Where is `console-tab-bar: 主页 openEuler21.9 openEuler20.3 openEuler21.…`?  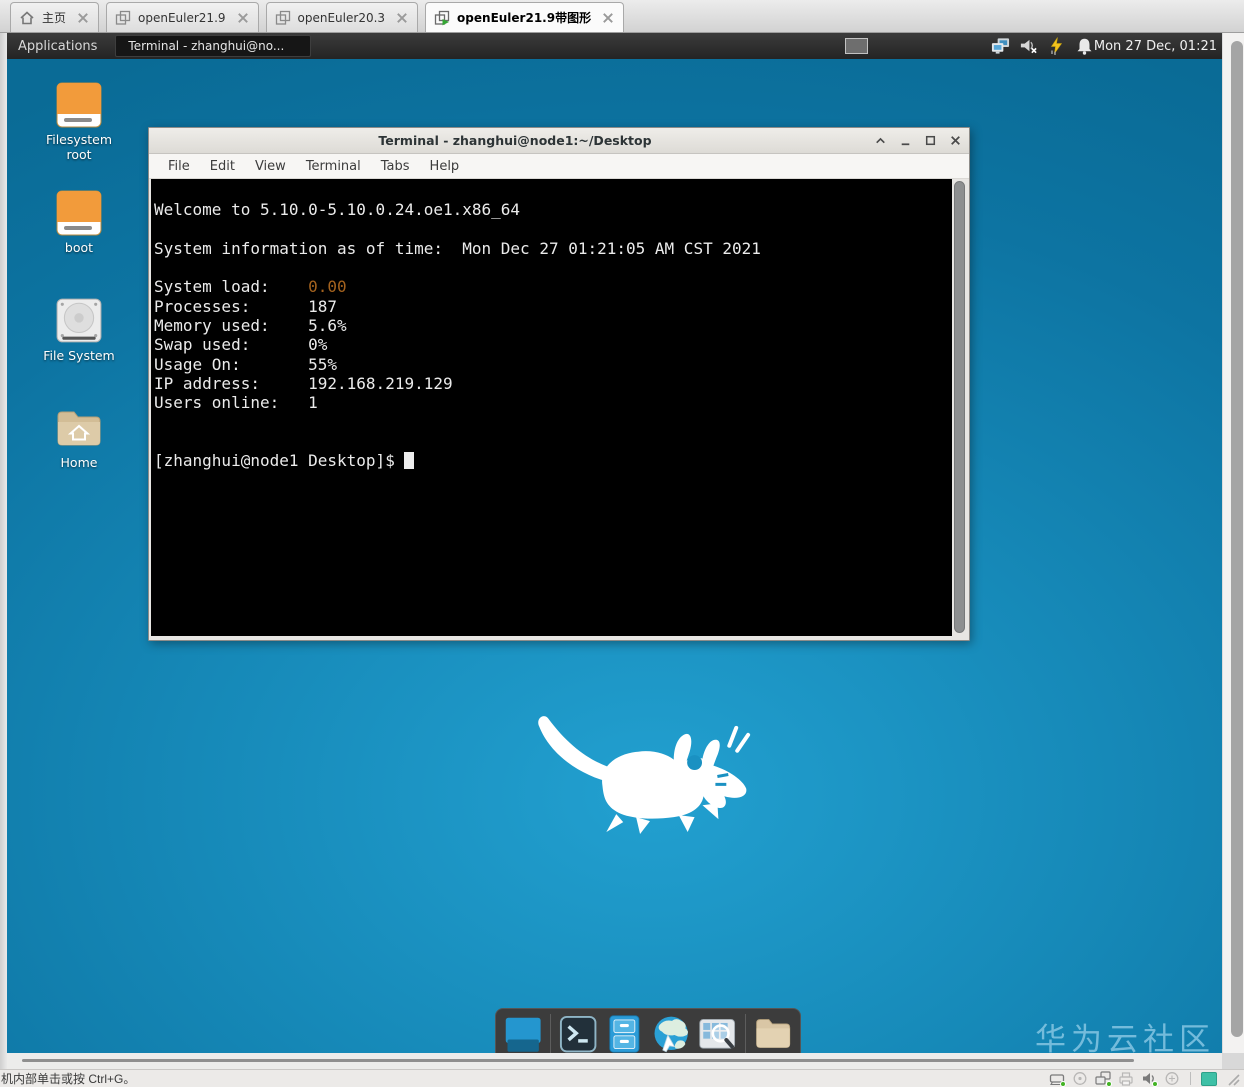 console-tab-bar: 主页 openEuler21.9 openEuler20.3 openEuler21.… is located at coordinates (622, 16).